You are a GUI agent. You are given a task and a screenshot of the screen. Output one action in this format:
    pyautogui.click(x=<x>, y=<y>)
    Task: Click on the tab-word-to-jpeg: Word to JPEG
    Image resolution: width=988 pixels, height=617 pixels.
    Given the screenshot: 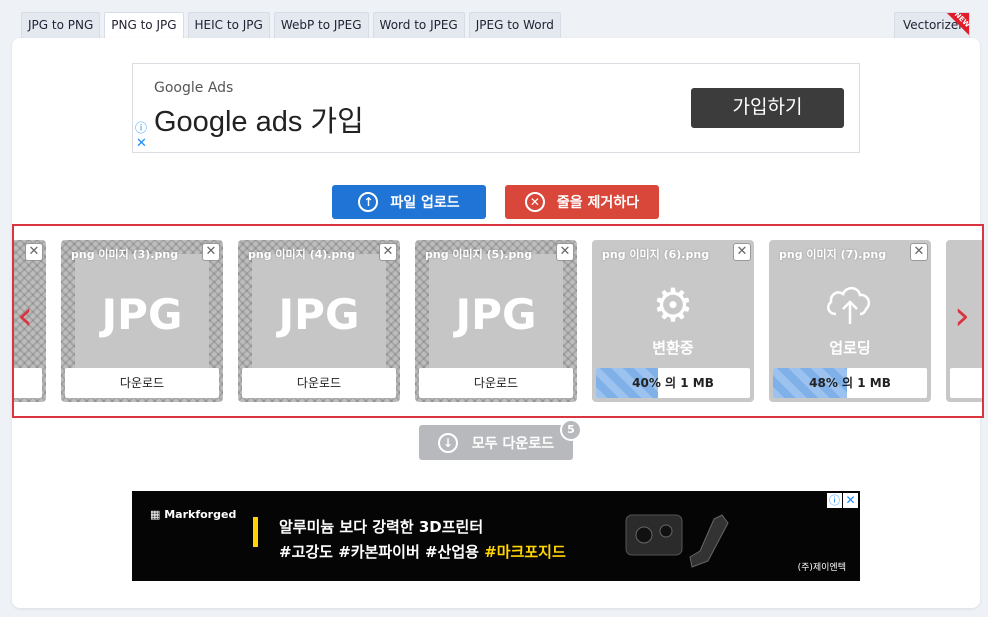 What is the action you would take?
    pyautogui.click(x=418, y=25)
    